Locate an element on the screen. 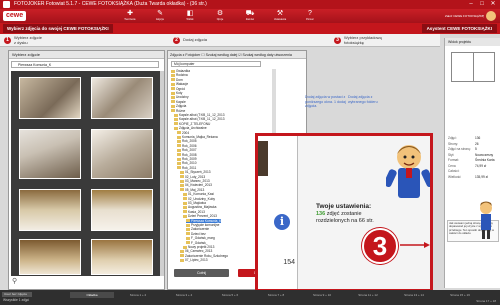 This screenshot has height=305, width=500. close-icon: ✕ is located at coordinates (493, 4).